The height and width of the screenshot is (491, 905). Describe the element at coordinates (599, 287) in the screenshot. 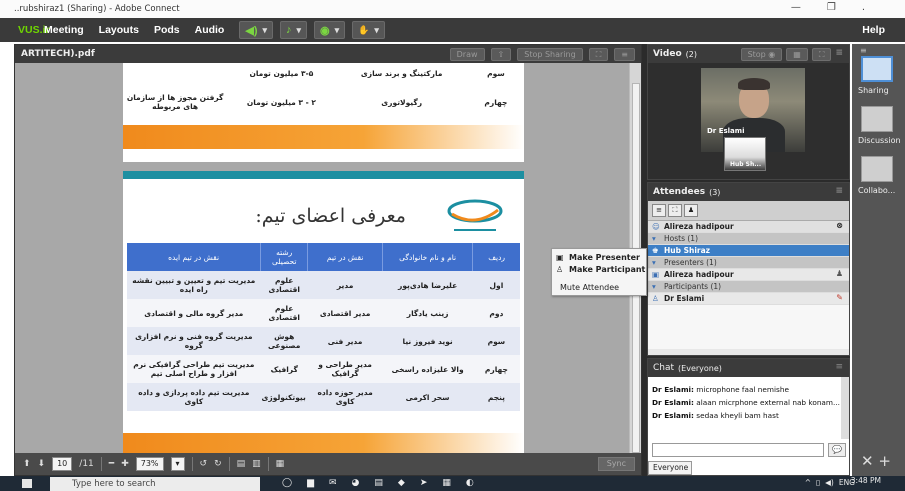

I see `mute-attendee-item: Mute Attendee` at that location.